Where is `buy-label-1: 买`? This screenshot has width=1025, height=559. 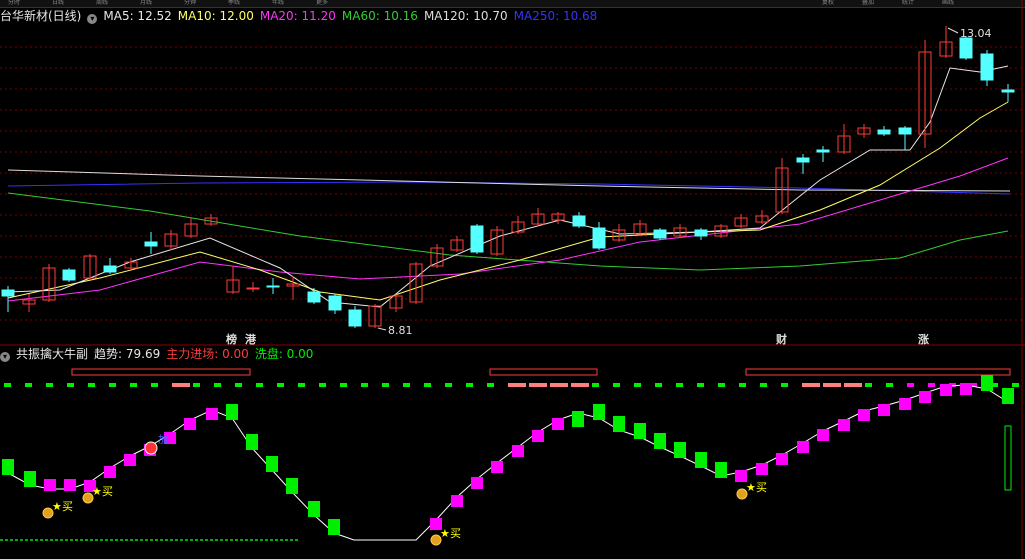 buy-label-1: 买 is located at coordinates (107, 491).